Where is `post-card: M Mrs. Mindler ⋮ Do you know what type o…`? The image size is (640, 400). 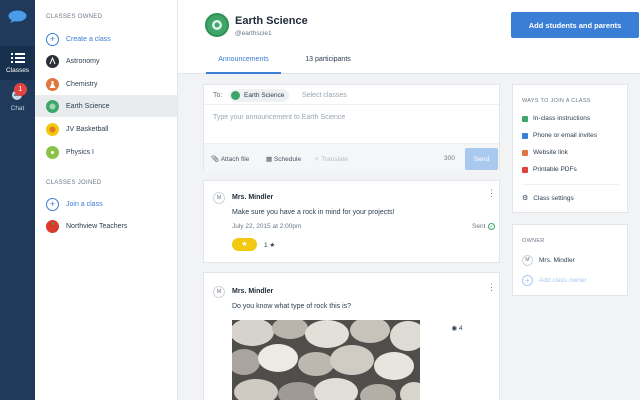 post-card: M Mrs. Mindler ⋮ Do you know what type o… is located at coordinates (351, 336).